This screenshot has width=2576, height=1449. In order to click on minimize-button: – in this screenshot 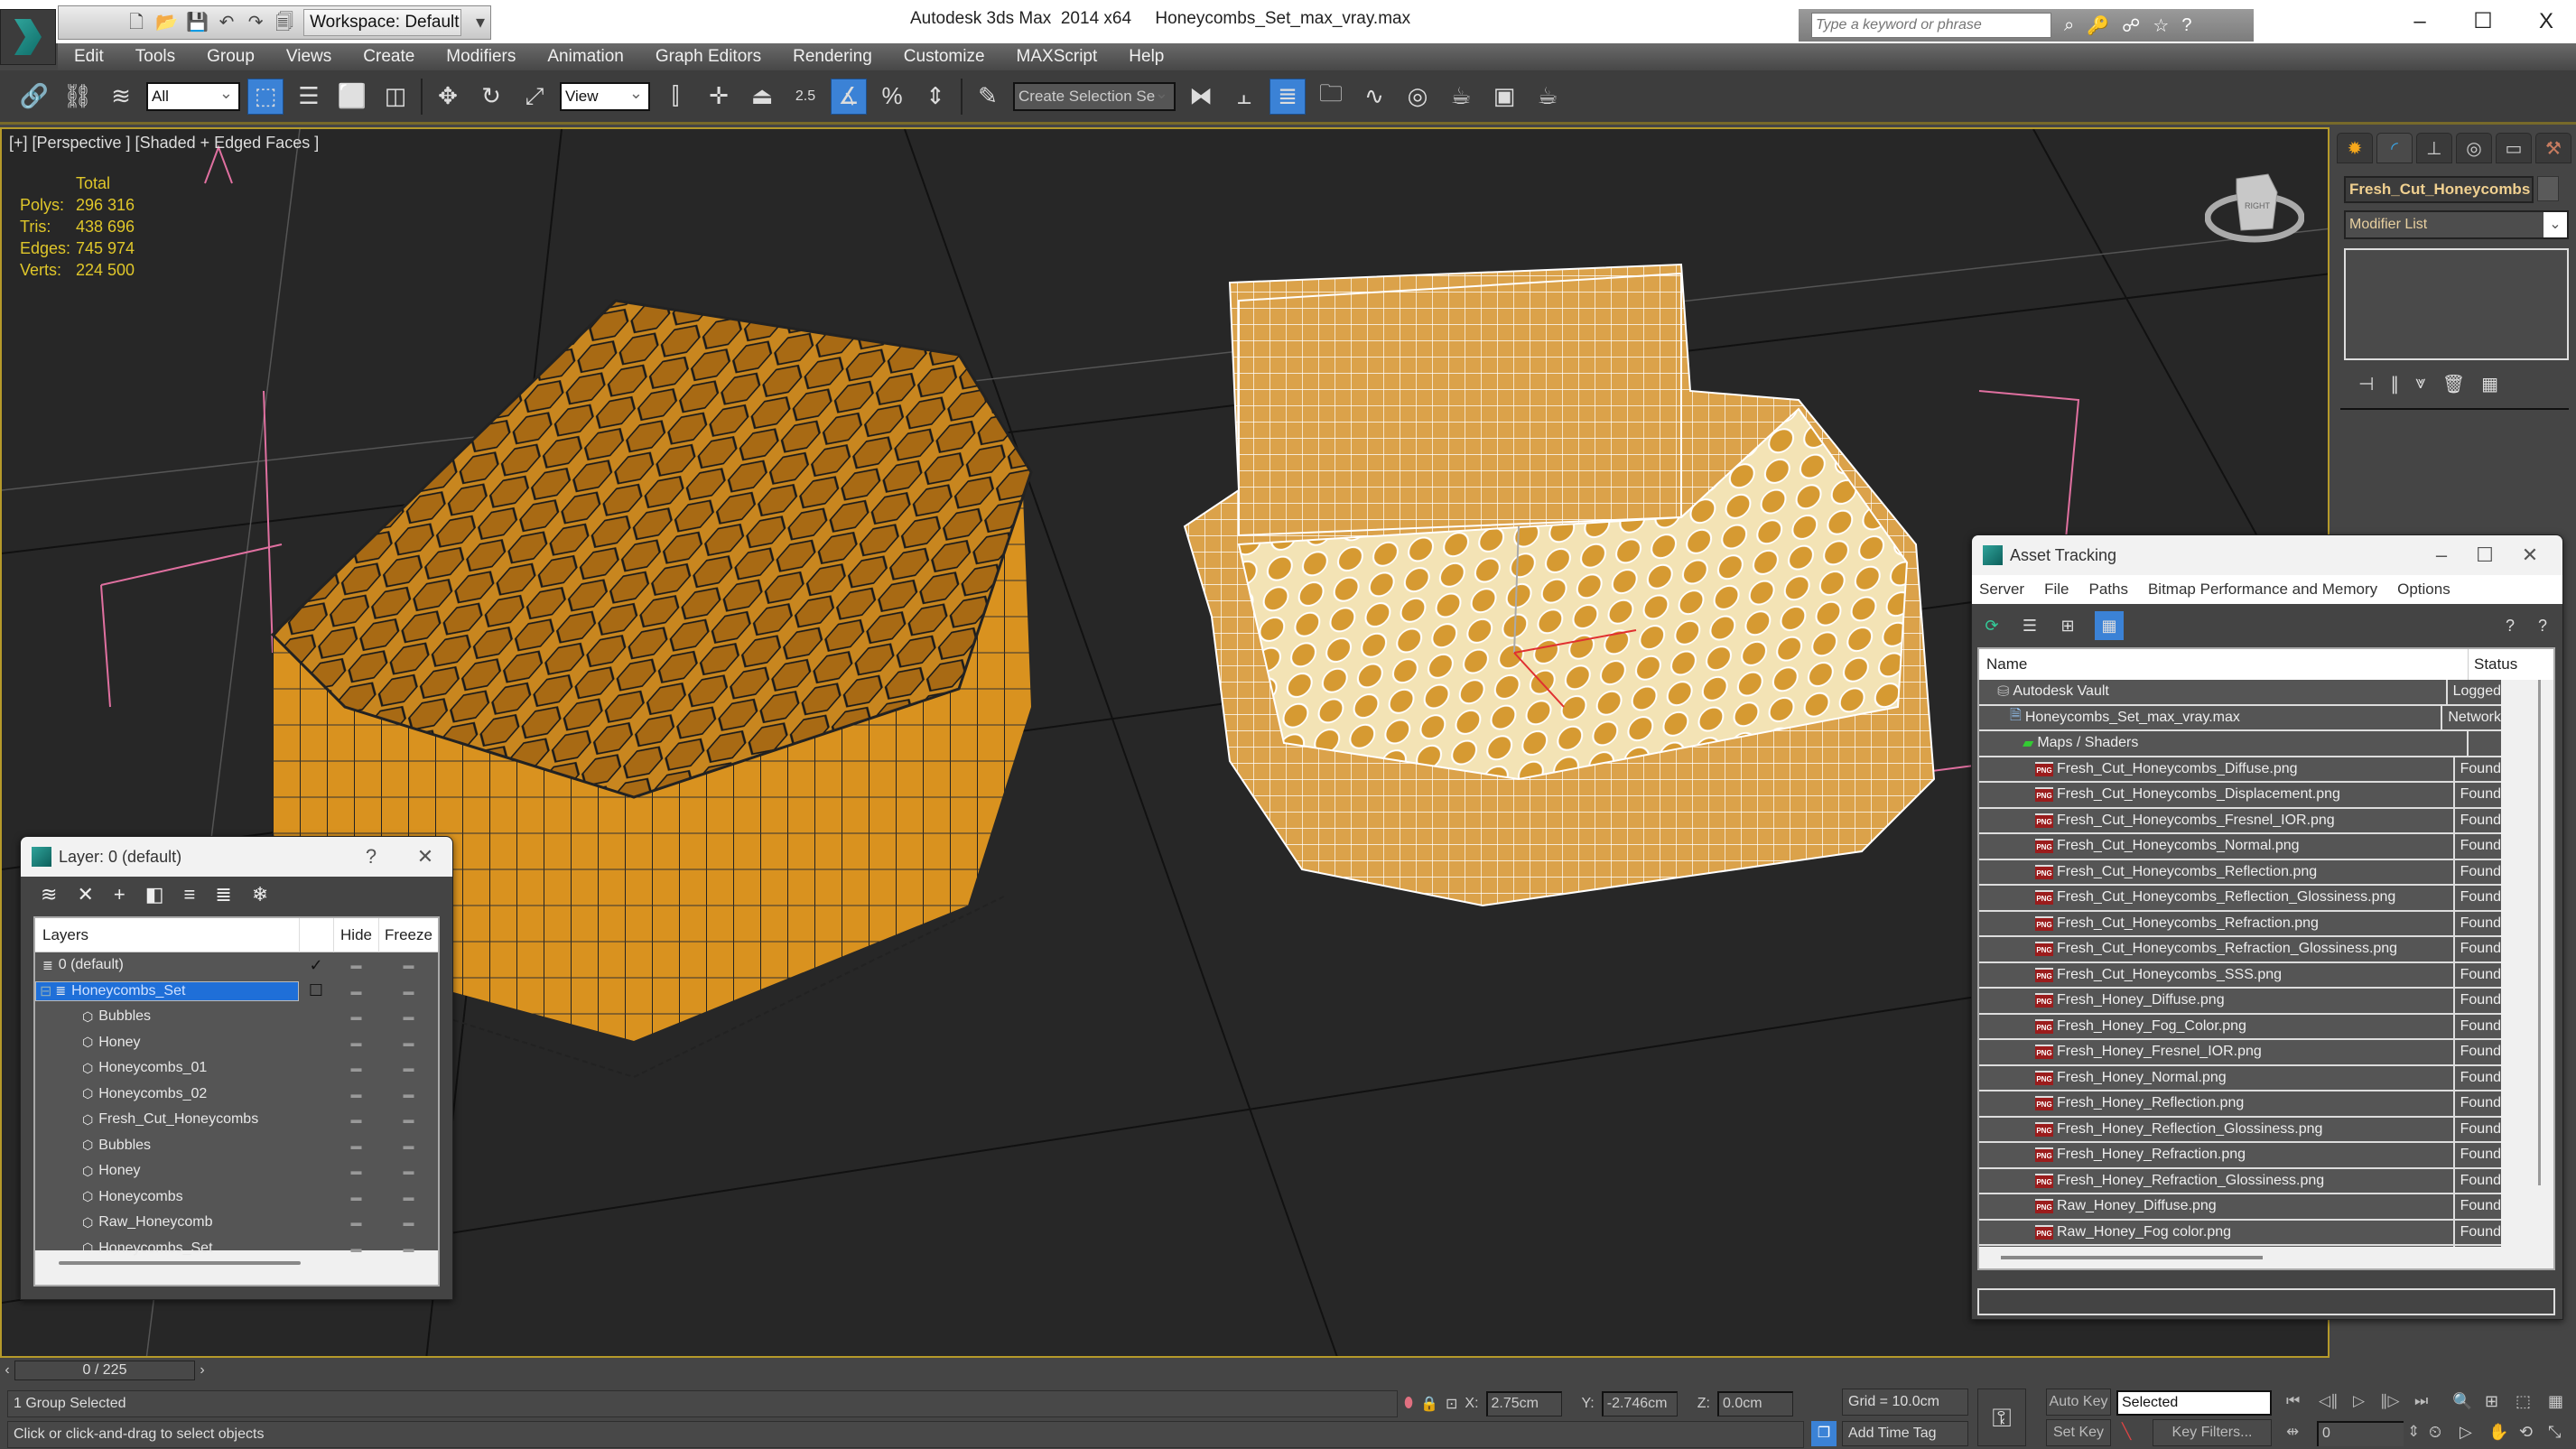, I will do `click(2420, 22)`.